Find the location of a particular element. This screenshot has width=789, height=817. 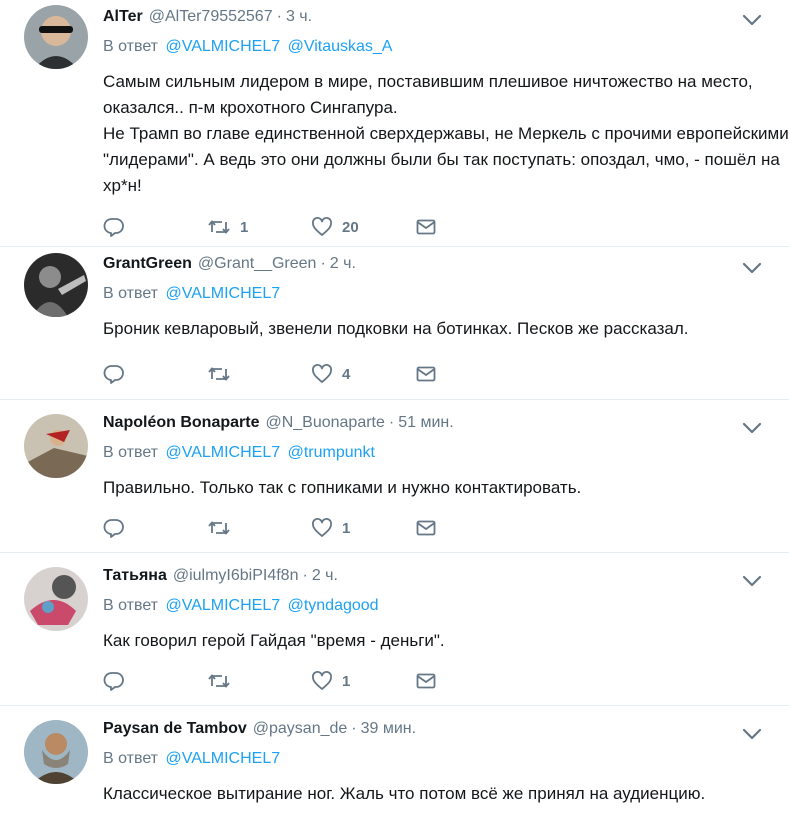

user-handle: @Grant__Green is located at coordinates (257, 264).